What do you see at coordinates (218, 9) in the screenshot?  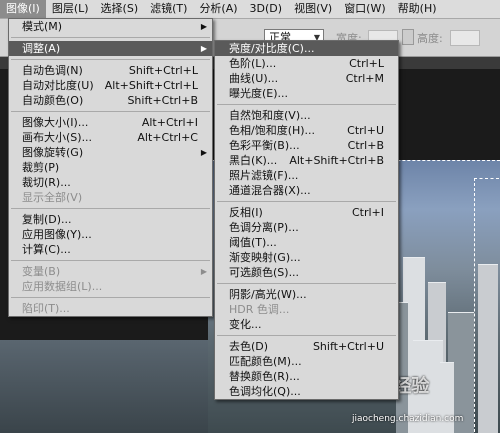 I see `menu-analysis: 分析(A)` at bounding box center [218, 9].